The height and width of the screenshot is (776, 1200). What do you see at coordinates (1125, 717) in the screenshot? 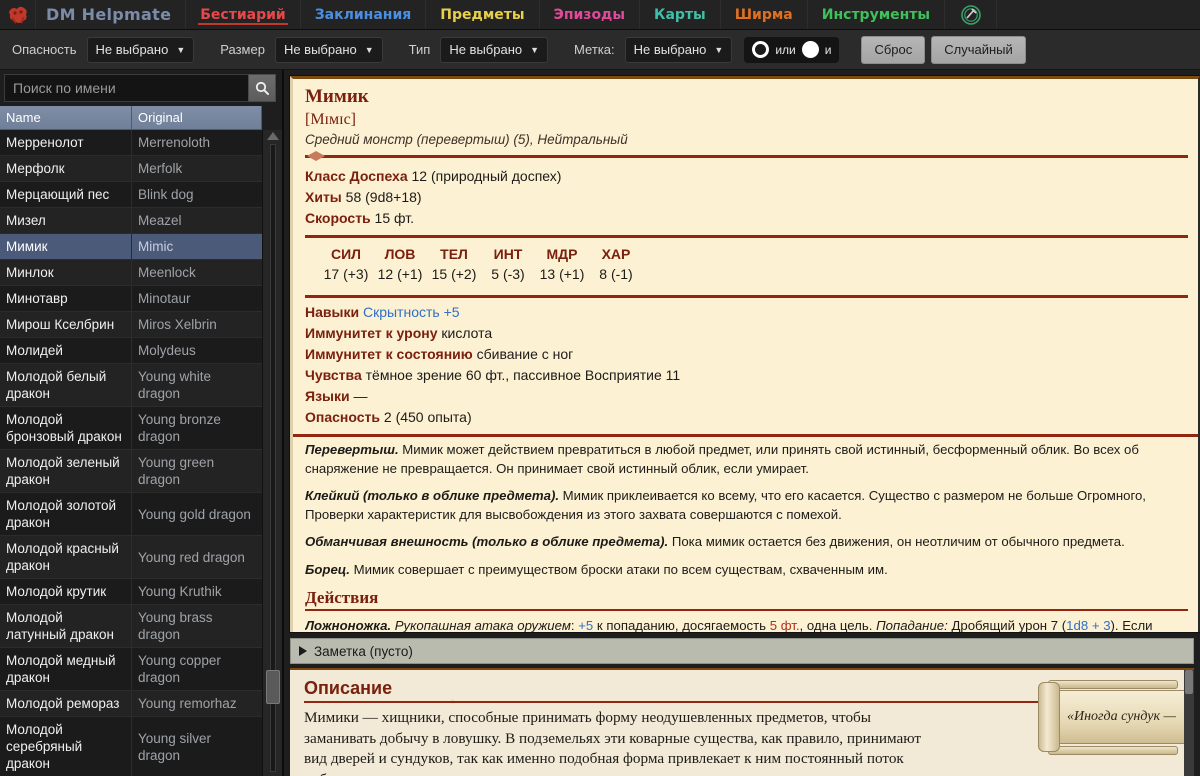
I see `quote-text: «Иногда сундук —` at bounding box center [1125, 717].